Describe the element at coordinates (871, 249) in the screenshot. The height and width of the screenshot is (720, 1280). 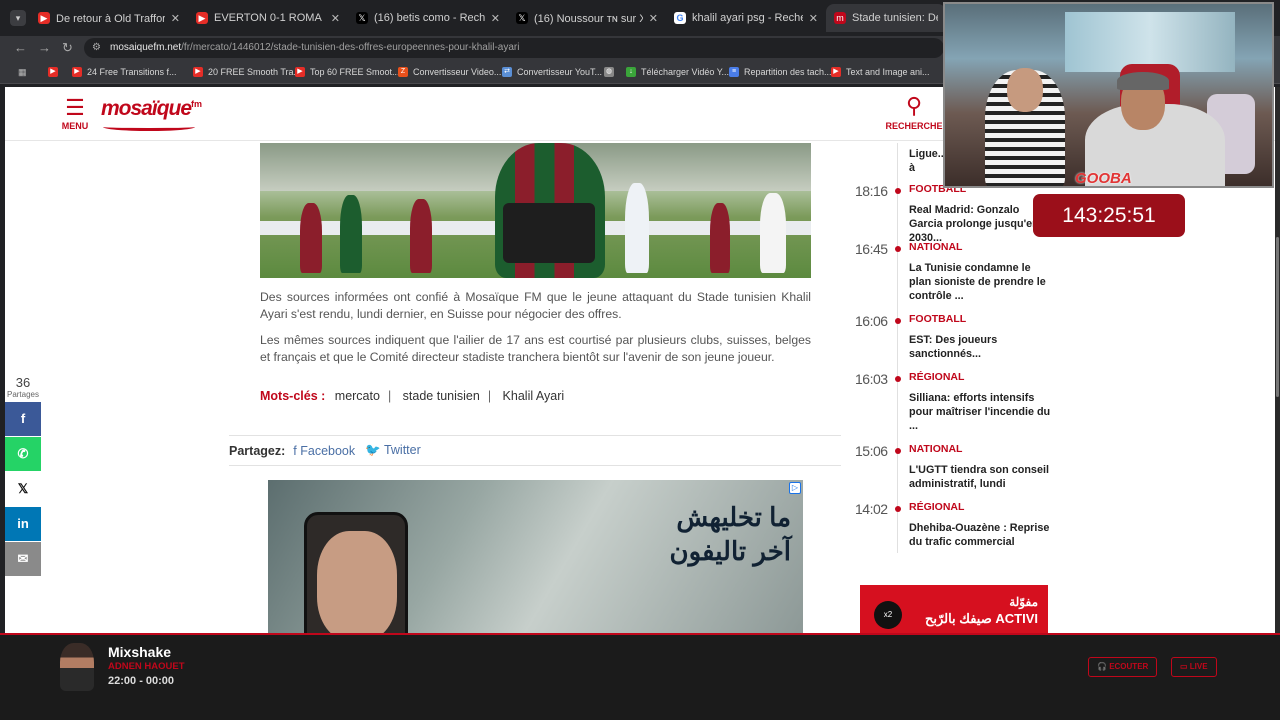
I see `feed-time: 16:45` at that location.